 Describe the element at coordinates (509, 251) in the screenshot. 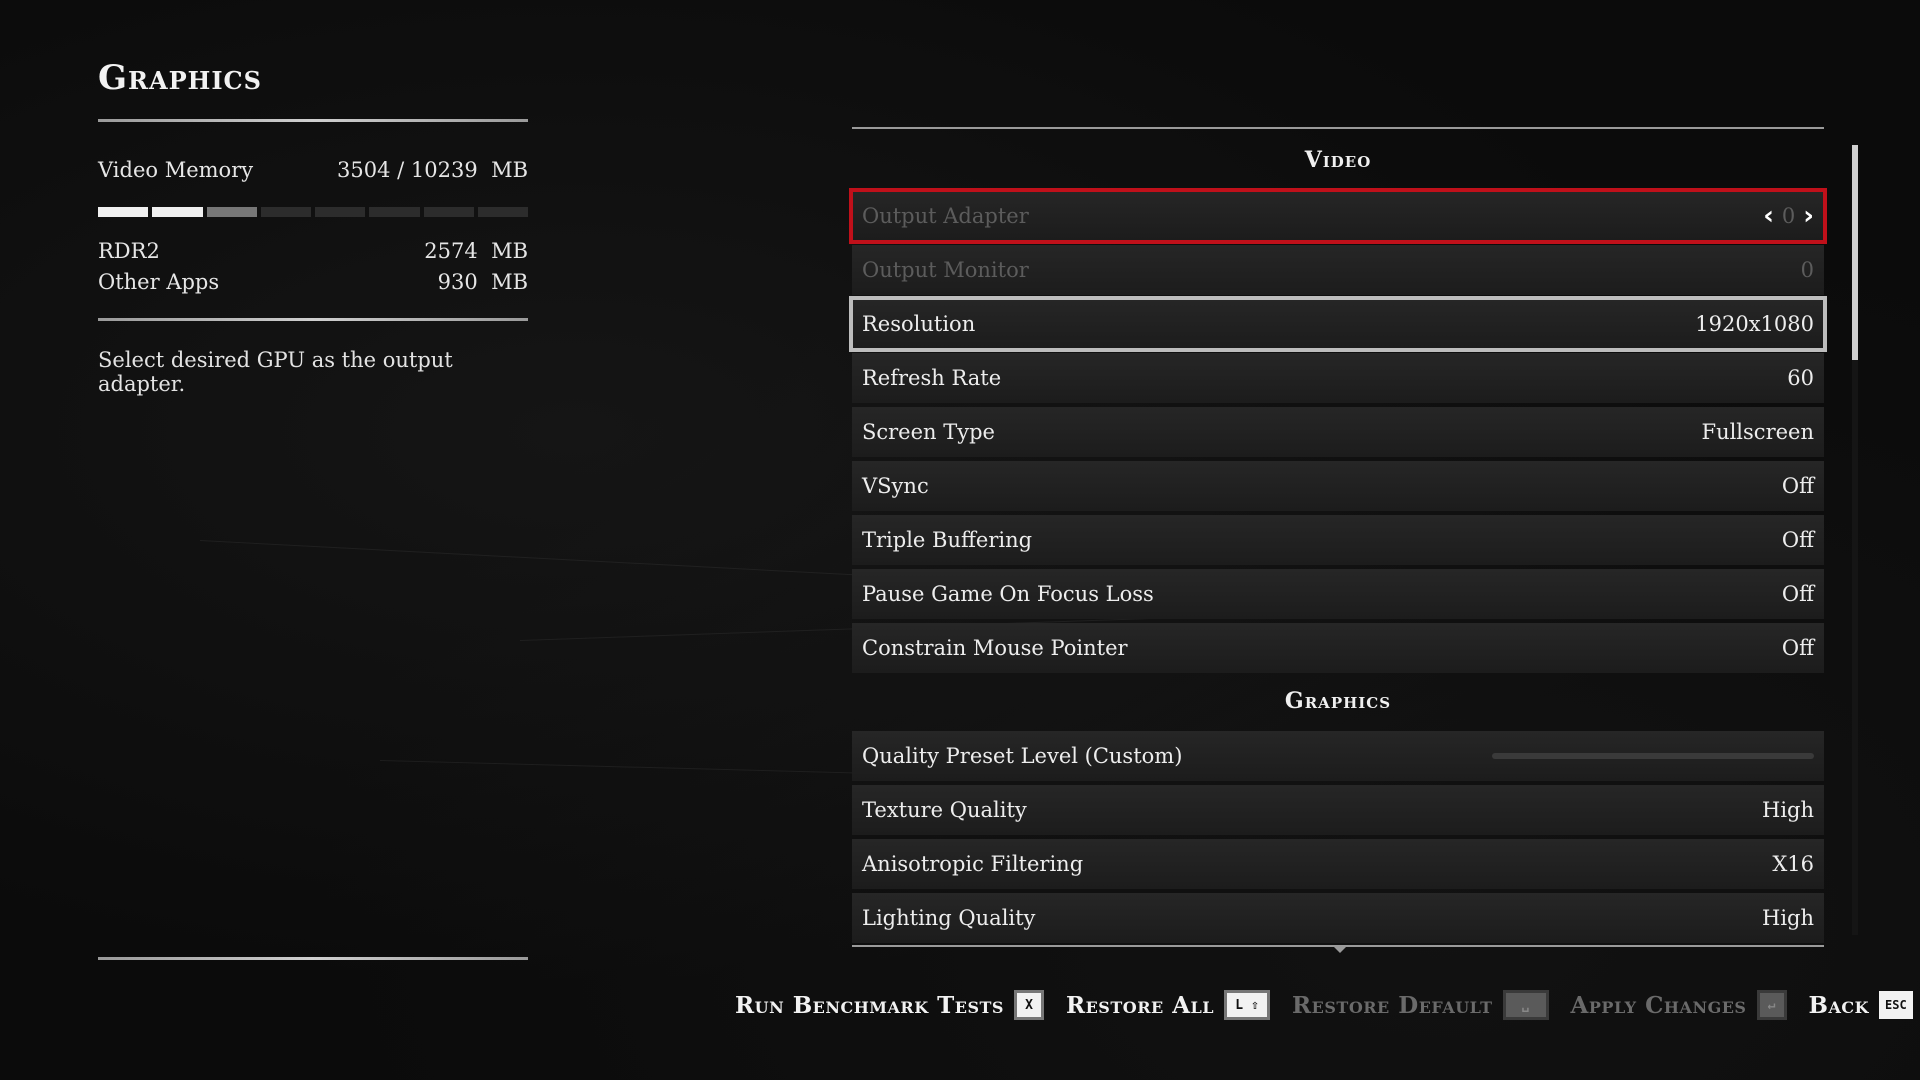

I see `rdr2-unit: MB` at that location.